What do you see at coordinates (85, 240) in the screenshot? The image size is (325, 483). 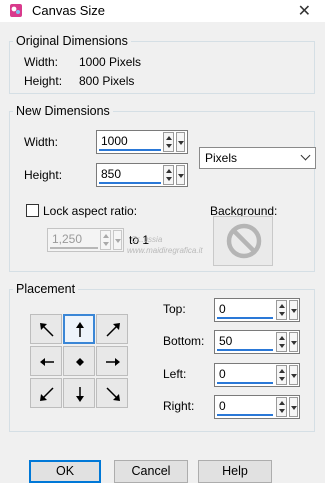 I see `aspect-ratio-spinbox: 1,250` at bounding box center [85, 240].